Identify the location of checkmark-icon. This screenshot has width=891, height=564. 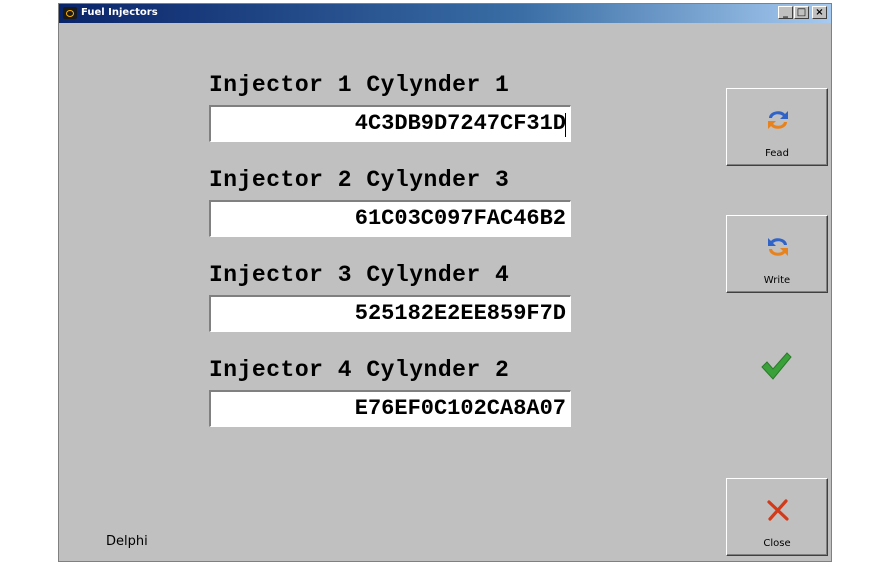
(776, 366).